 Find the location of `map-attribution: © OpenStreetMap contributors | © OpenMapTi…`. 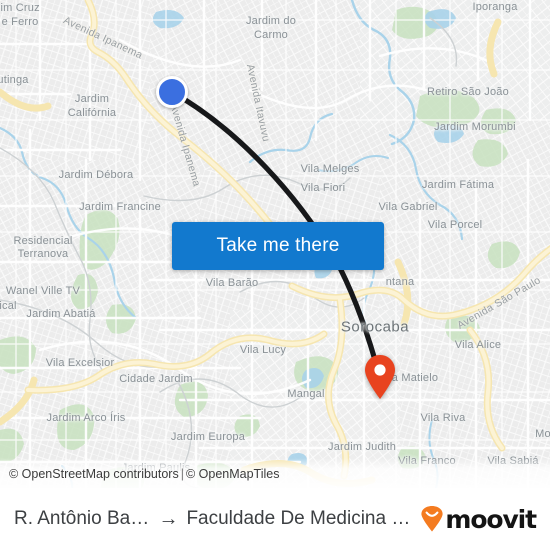

map-attribution: © OpenStreetMap contributors | © OpenMapTi… is located at coordinates (144, 474).